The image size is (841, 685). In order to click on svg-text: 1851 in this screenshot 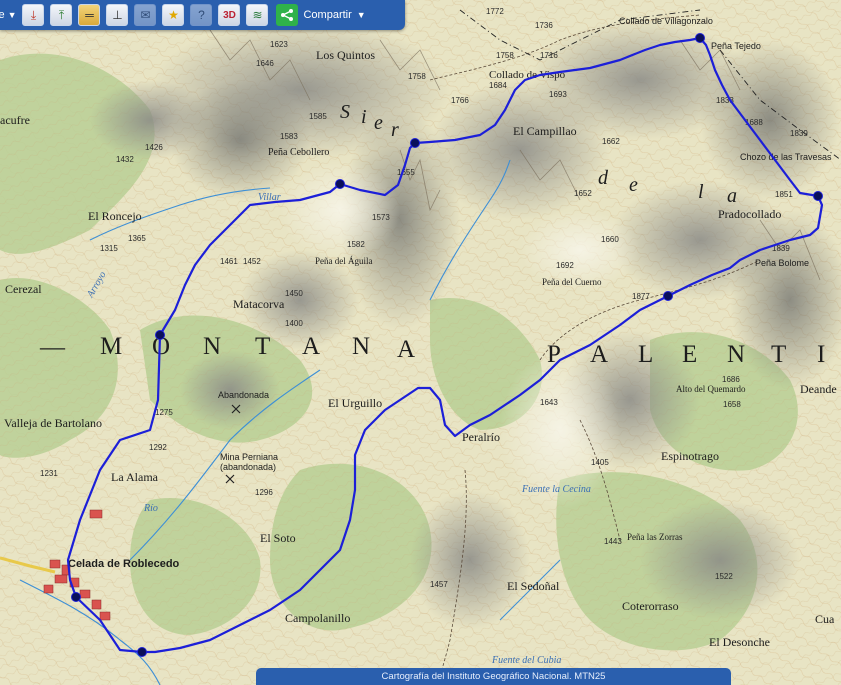, I will do `click(784, 194)`.